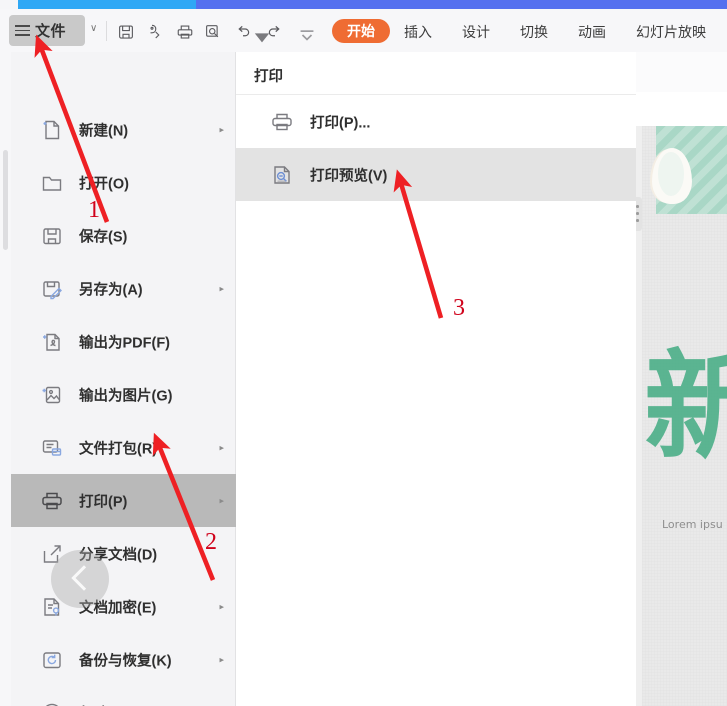 The height and width of the screenshot is (706, 727). What do you see at coordinates (306, 33) in the screenshot?
I see `customize-caret-icon` at bounding box center [306, 33].